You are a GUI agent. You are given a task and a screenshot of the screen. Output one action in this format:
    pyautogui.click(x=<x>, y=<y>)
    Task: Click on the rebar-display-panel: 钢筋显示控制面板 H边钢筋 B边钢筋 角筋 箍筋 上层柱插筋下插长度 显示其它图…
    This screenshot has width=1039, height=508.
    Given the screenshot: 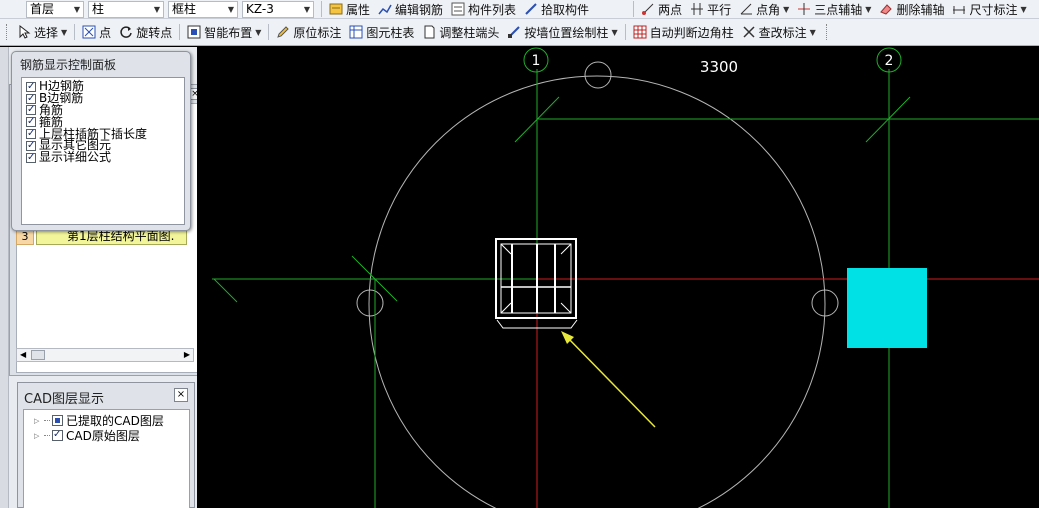 What is the action you would take?
    pyautogui.click(x=101, y=141)
    